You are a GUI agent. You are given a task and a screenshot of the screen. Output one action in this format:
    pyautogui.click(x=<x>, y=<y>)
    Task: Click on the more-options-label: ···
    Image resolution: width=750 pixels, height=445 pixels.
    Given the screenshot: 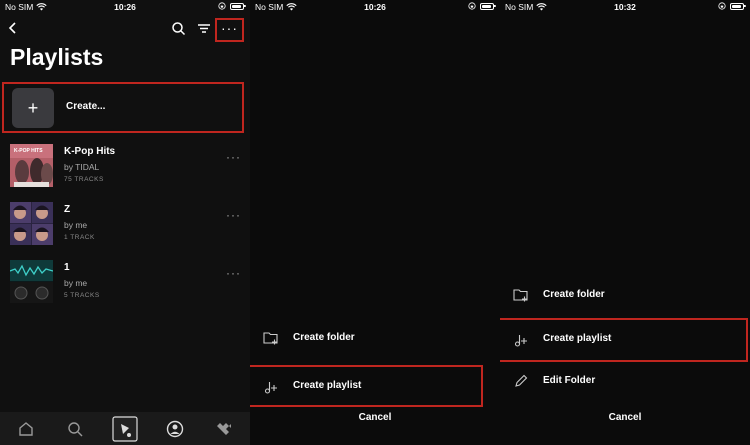 What is the action you would take?
    pyautogui.click(x=229, y=27)
    